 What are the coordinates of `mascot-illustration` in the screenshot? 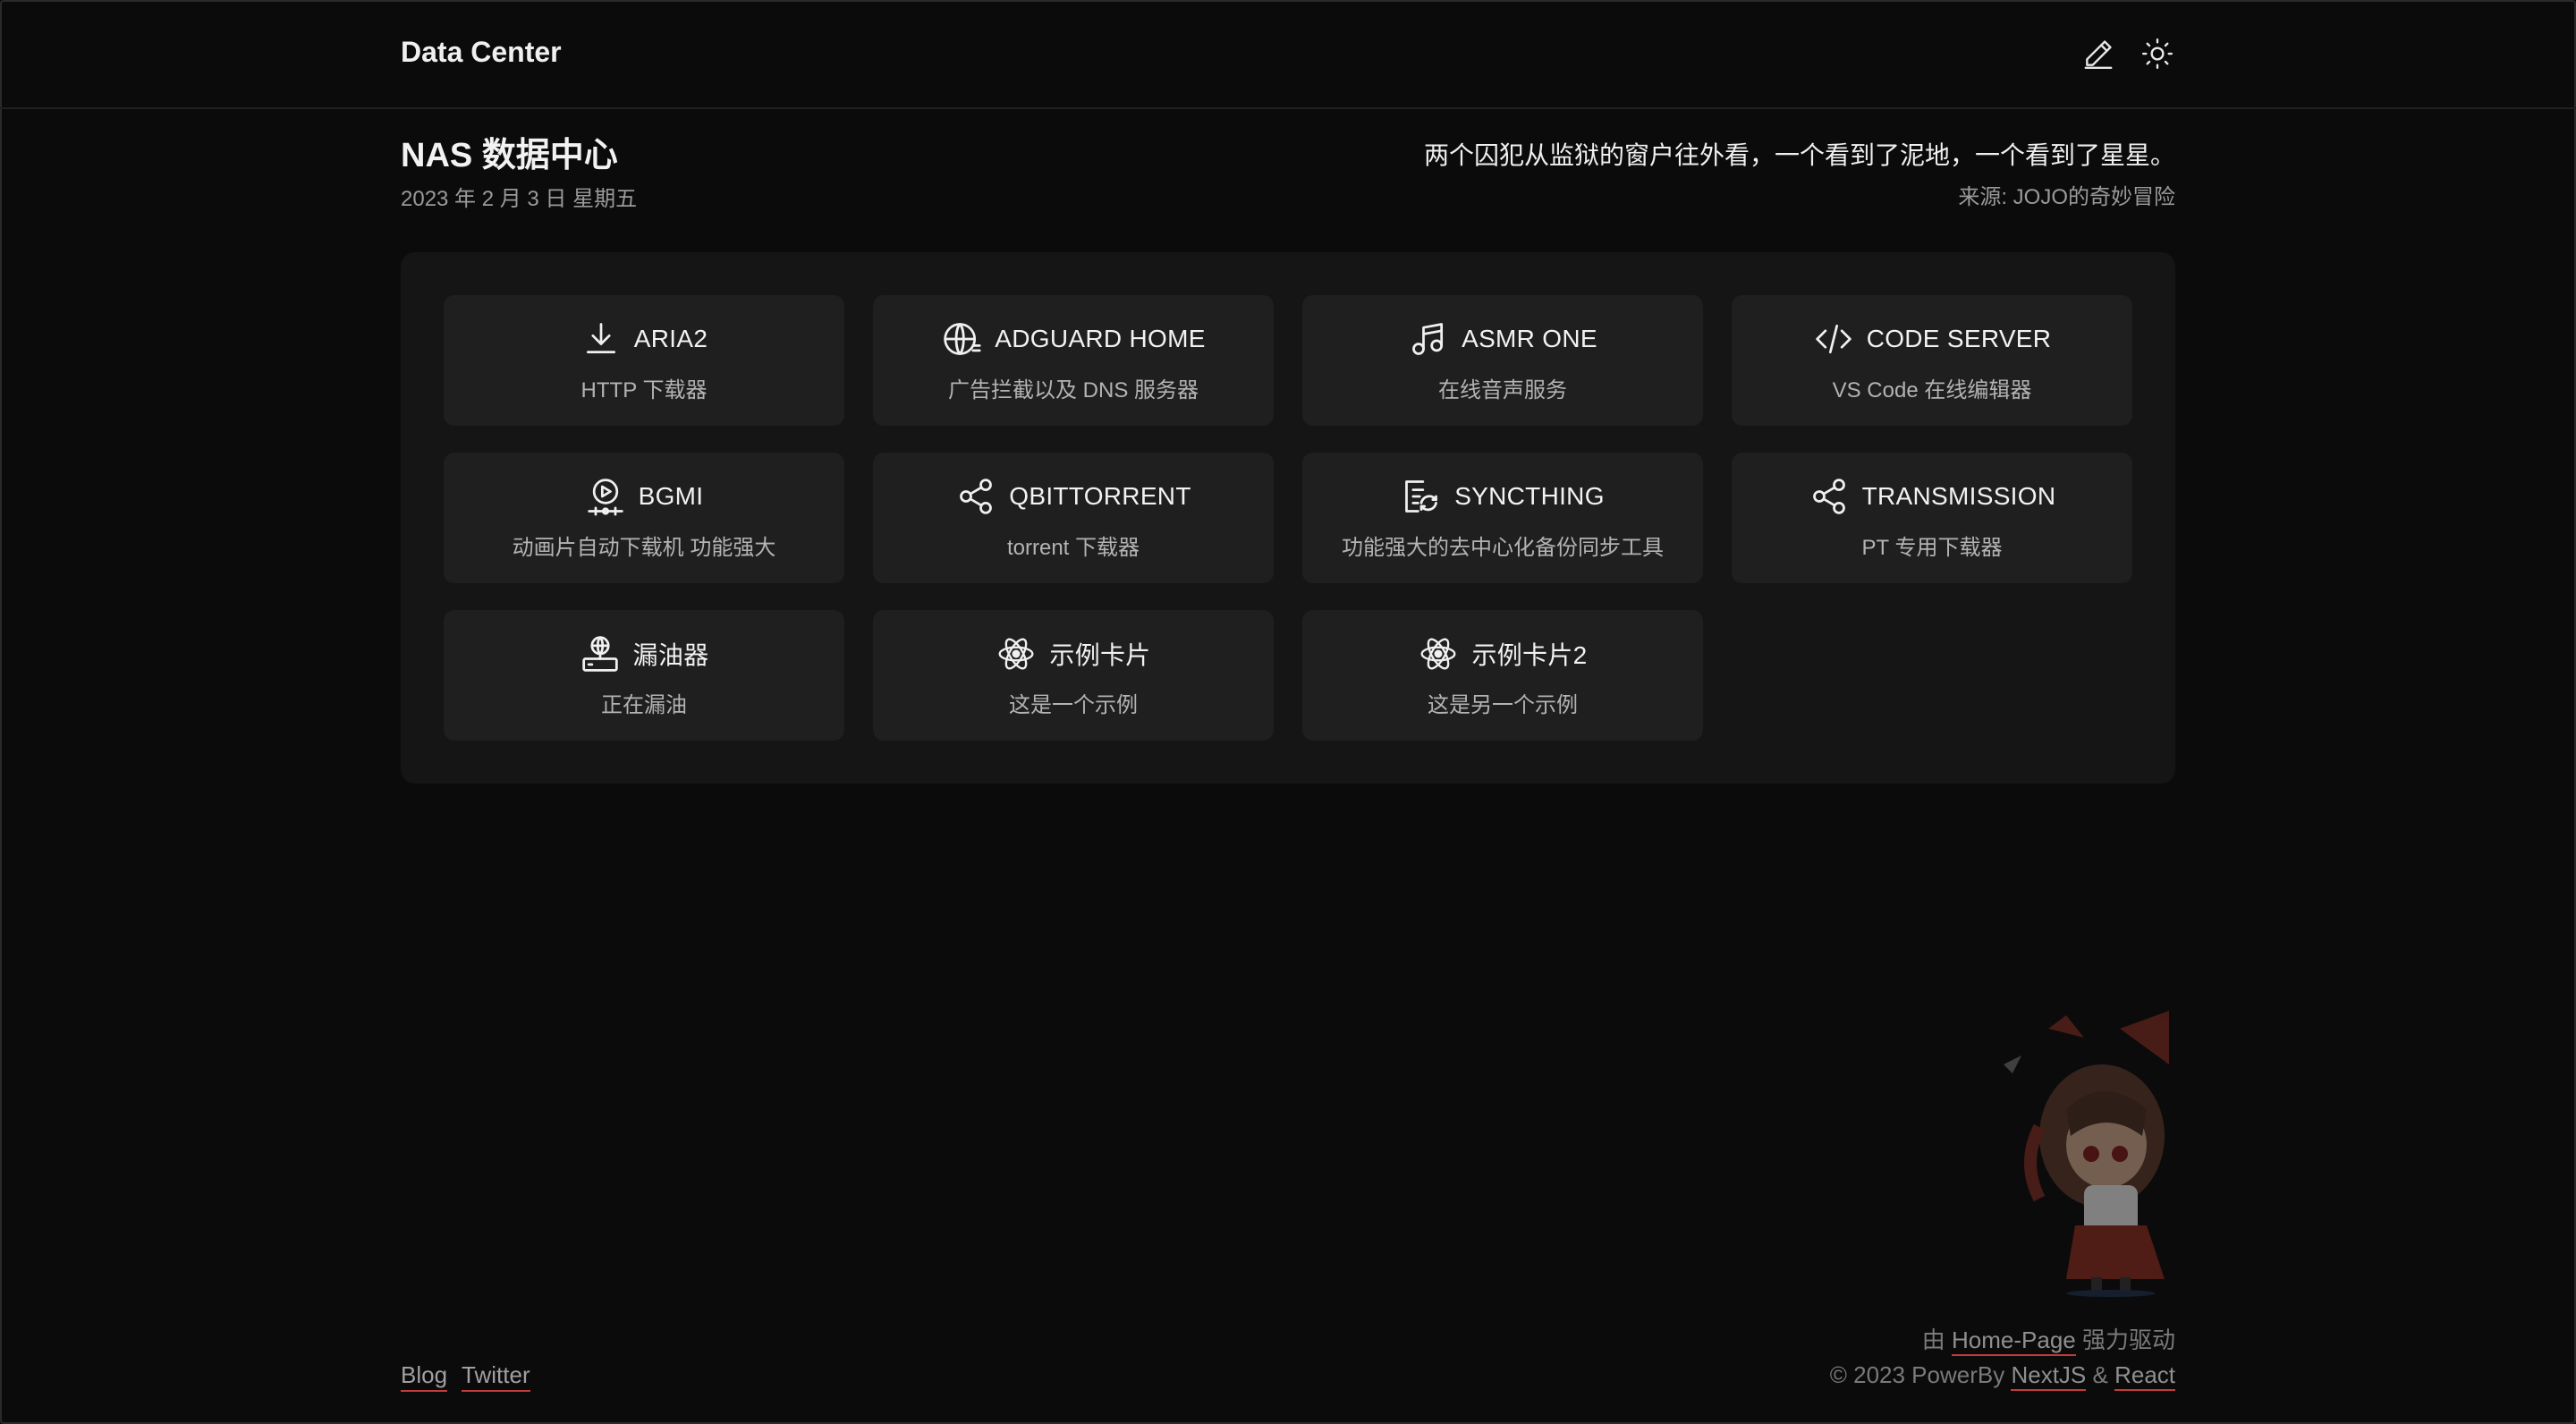 It's located at (2086, 1154).